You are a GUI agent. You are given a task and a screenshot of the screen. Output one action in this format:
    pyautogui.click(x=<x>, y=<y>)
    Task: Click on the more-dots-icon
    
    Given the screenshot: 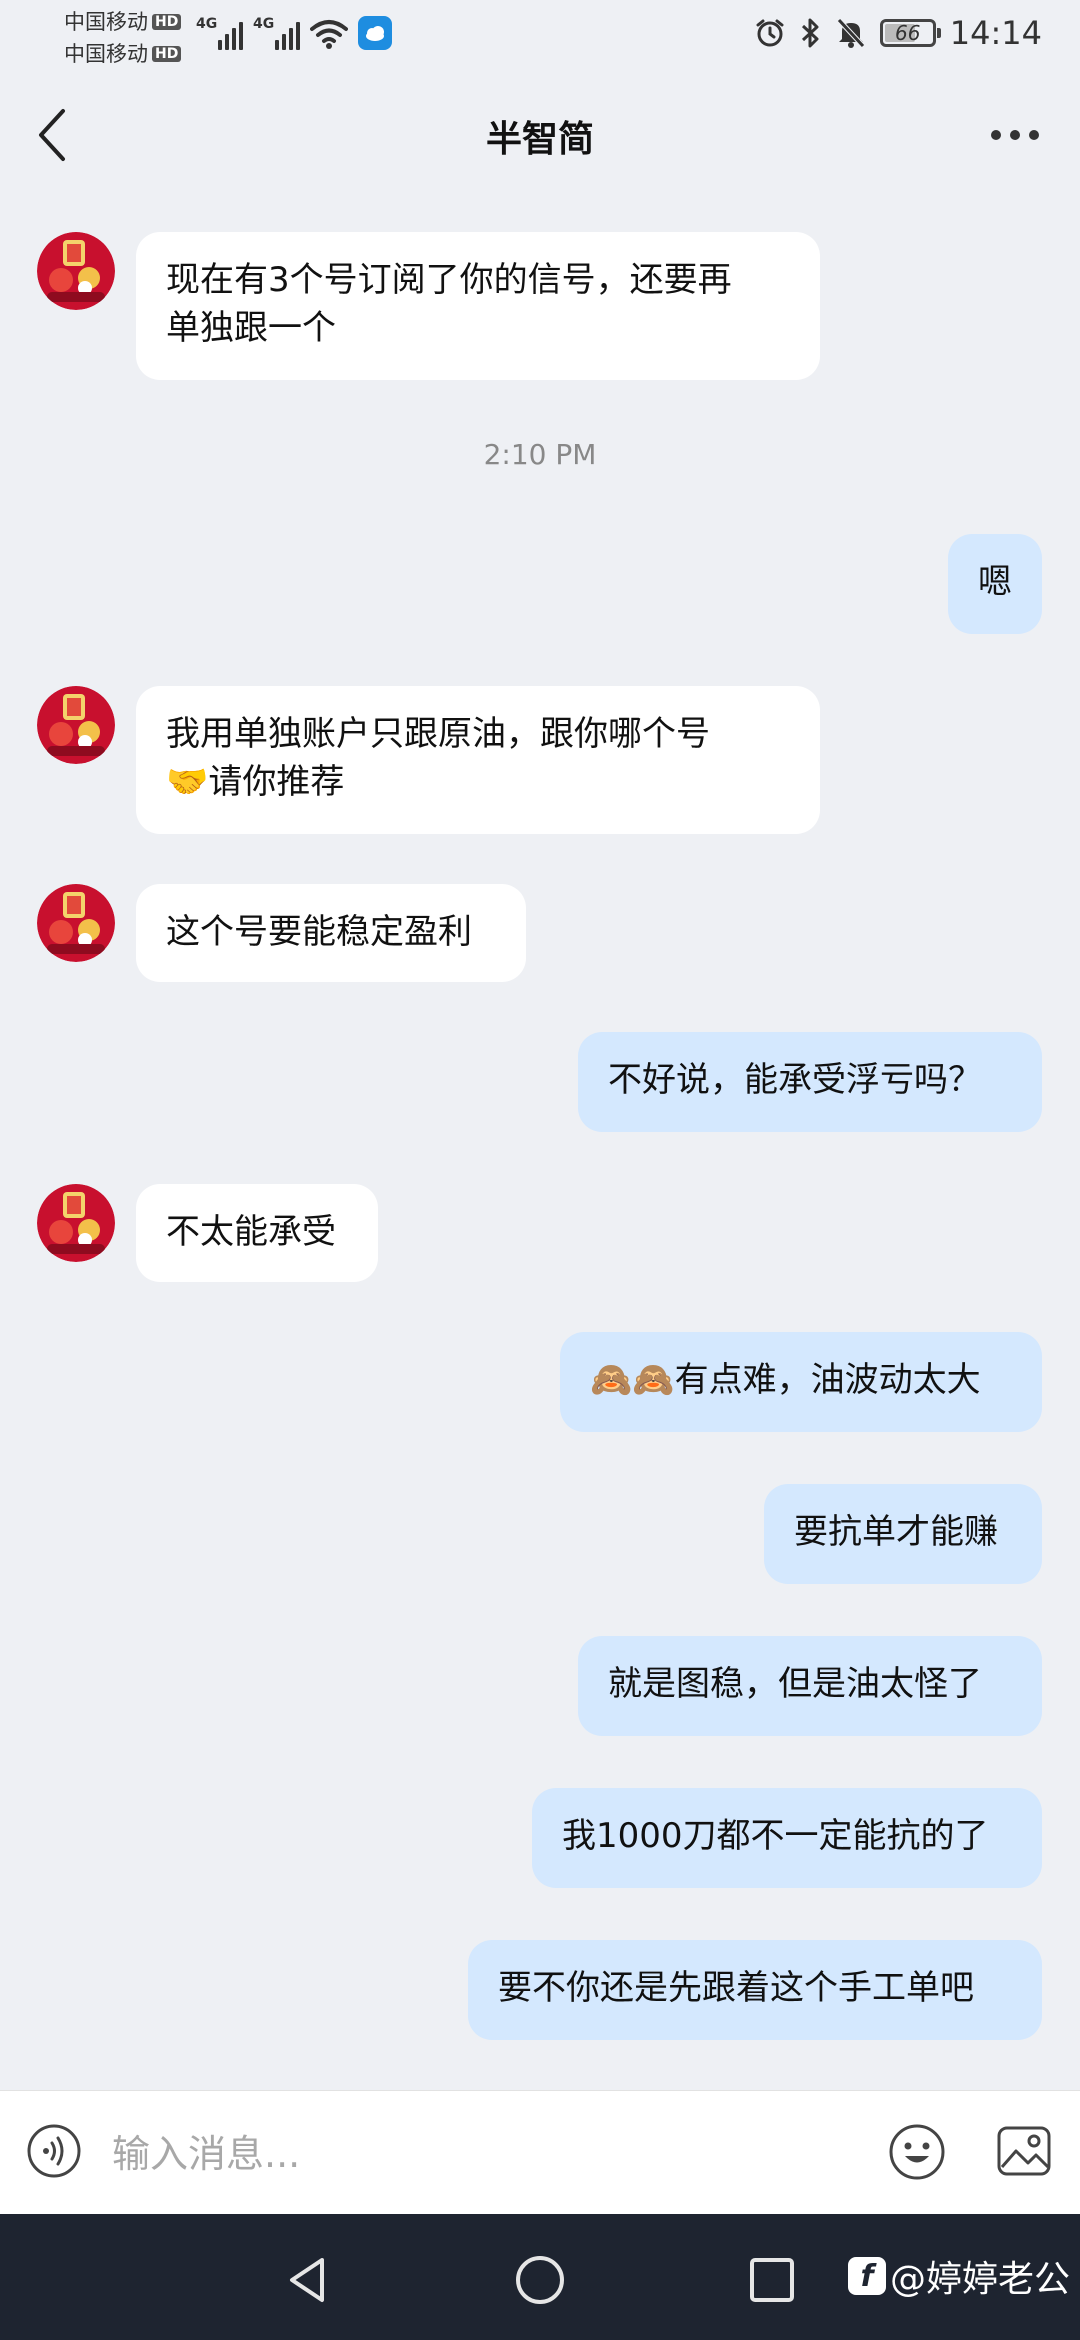 What is the action you would take?
    pyautogui.click(x=996, y=135)
    